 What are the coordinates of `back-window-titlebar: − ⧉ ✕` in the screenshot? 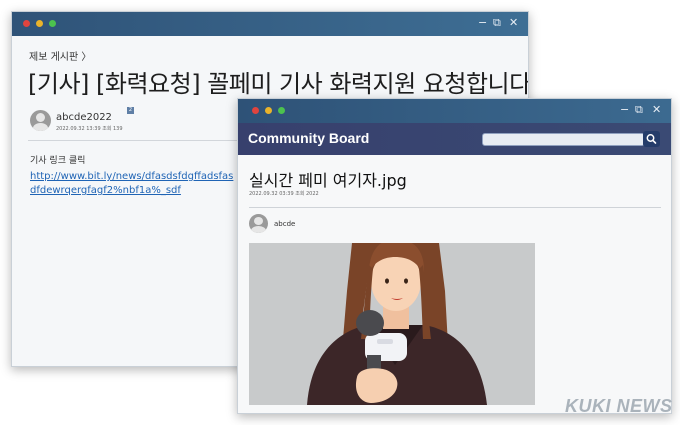 It's located at (270, 24).